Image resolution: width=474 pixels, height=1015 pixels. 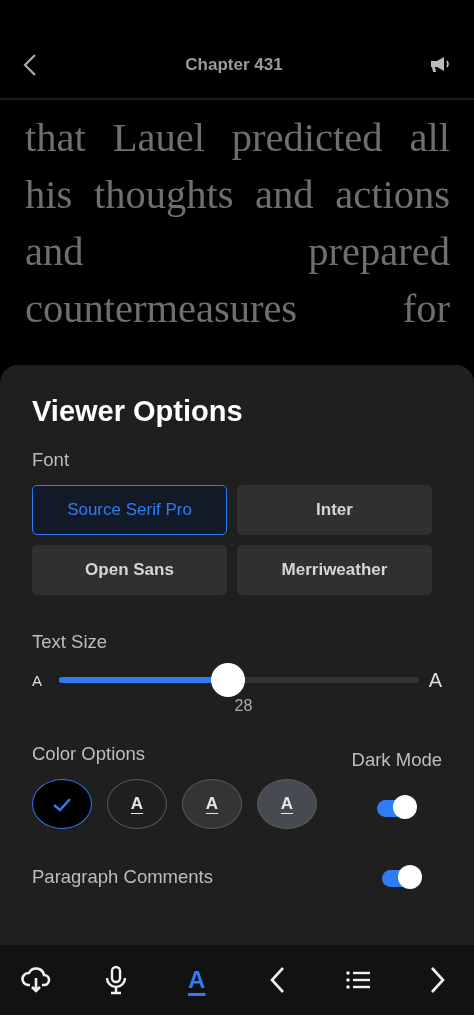 I want to click on chapter-title: Chapter 431, so click(x=234, y=64).